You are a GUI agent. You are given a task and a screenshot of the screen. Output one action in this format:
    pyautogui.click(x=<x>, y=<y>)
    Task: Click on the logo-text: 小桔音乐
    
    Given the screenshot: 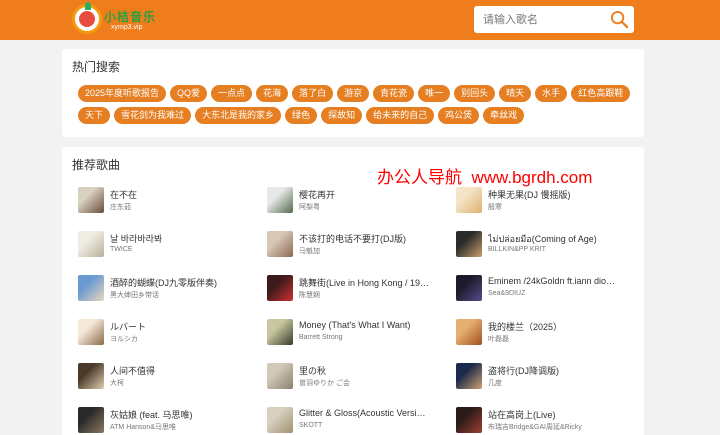 What is the action you would take?
    pyautogui.click(x=130, y=17)
    